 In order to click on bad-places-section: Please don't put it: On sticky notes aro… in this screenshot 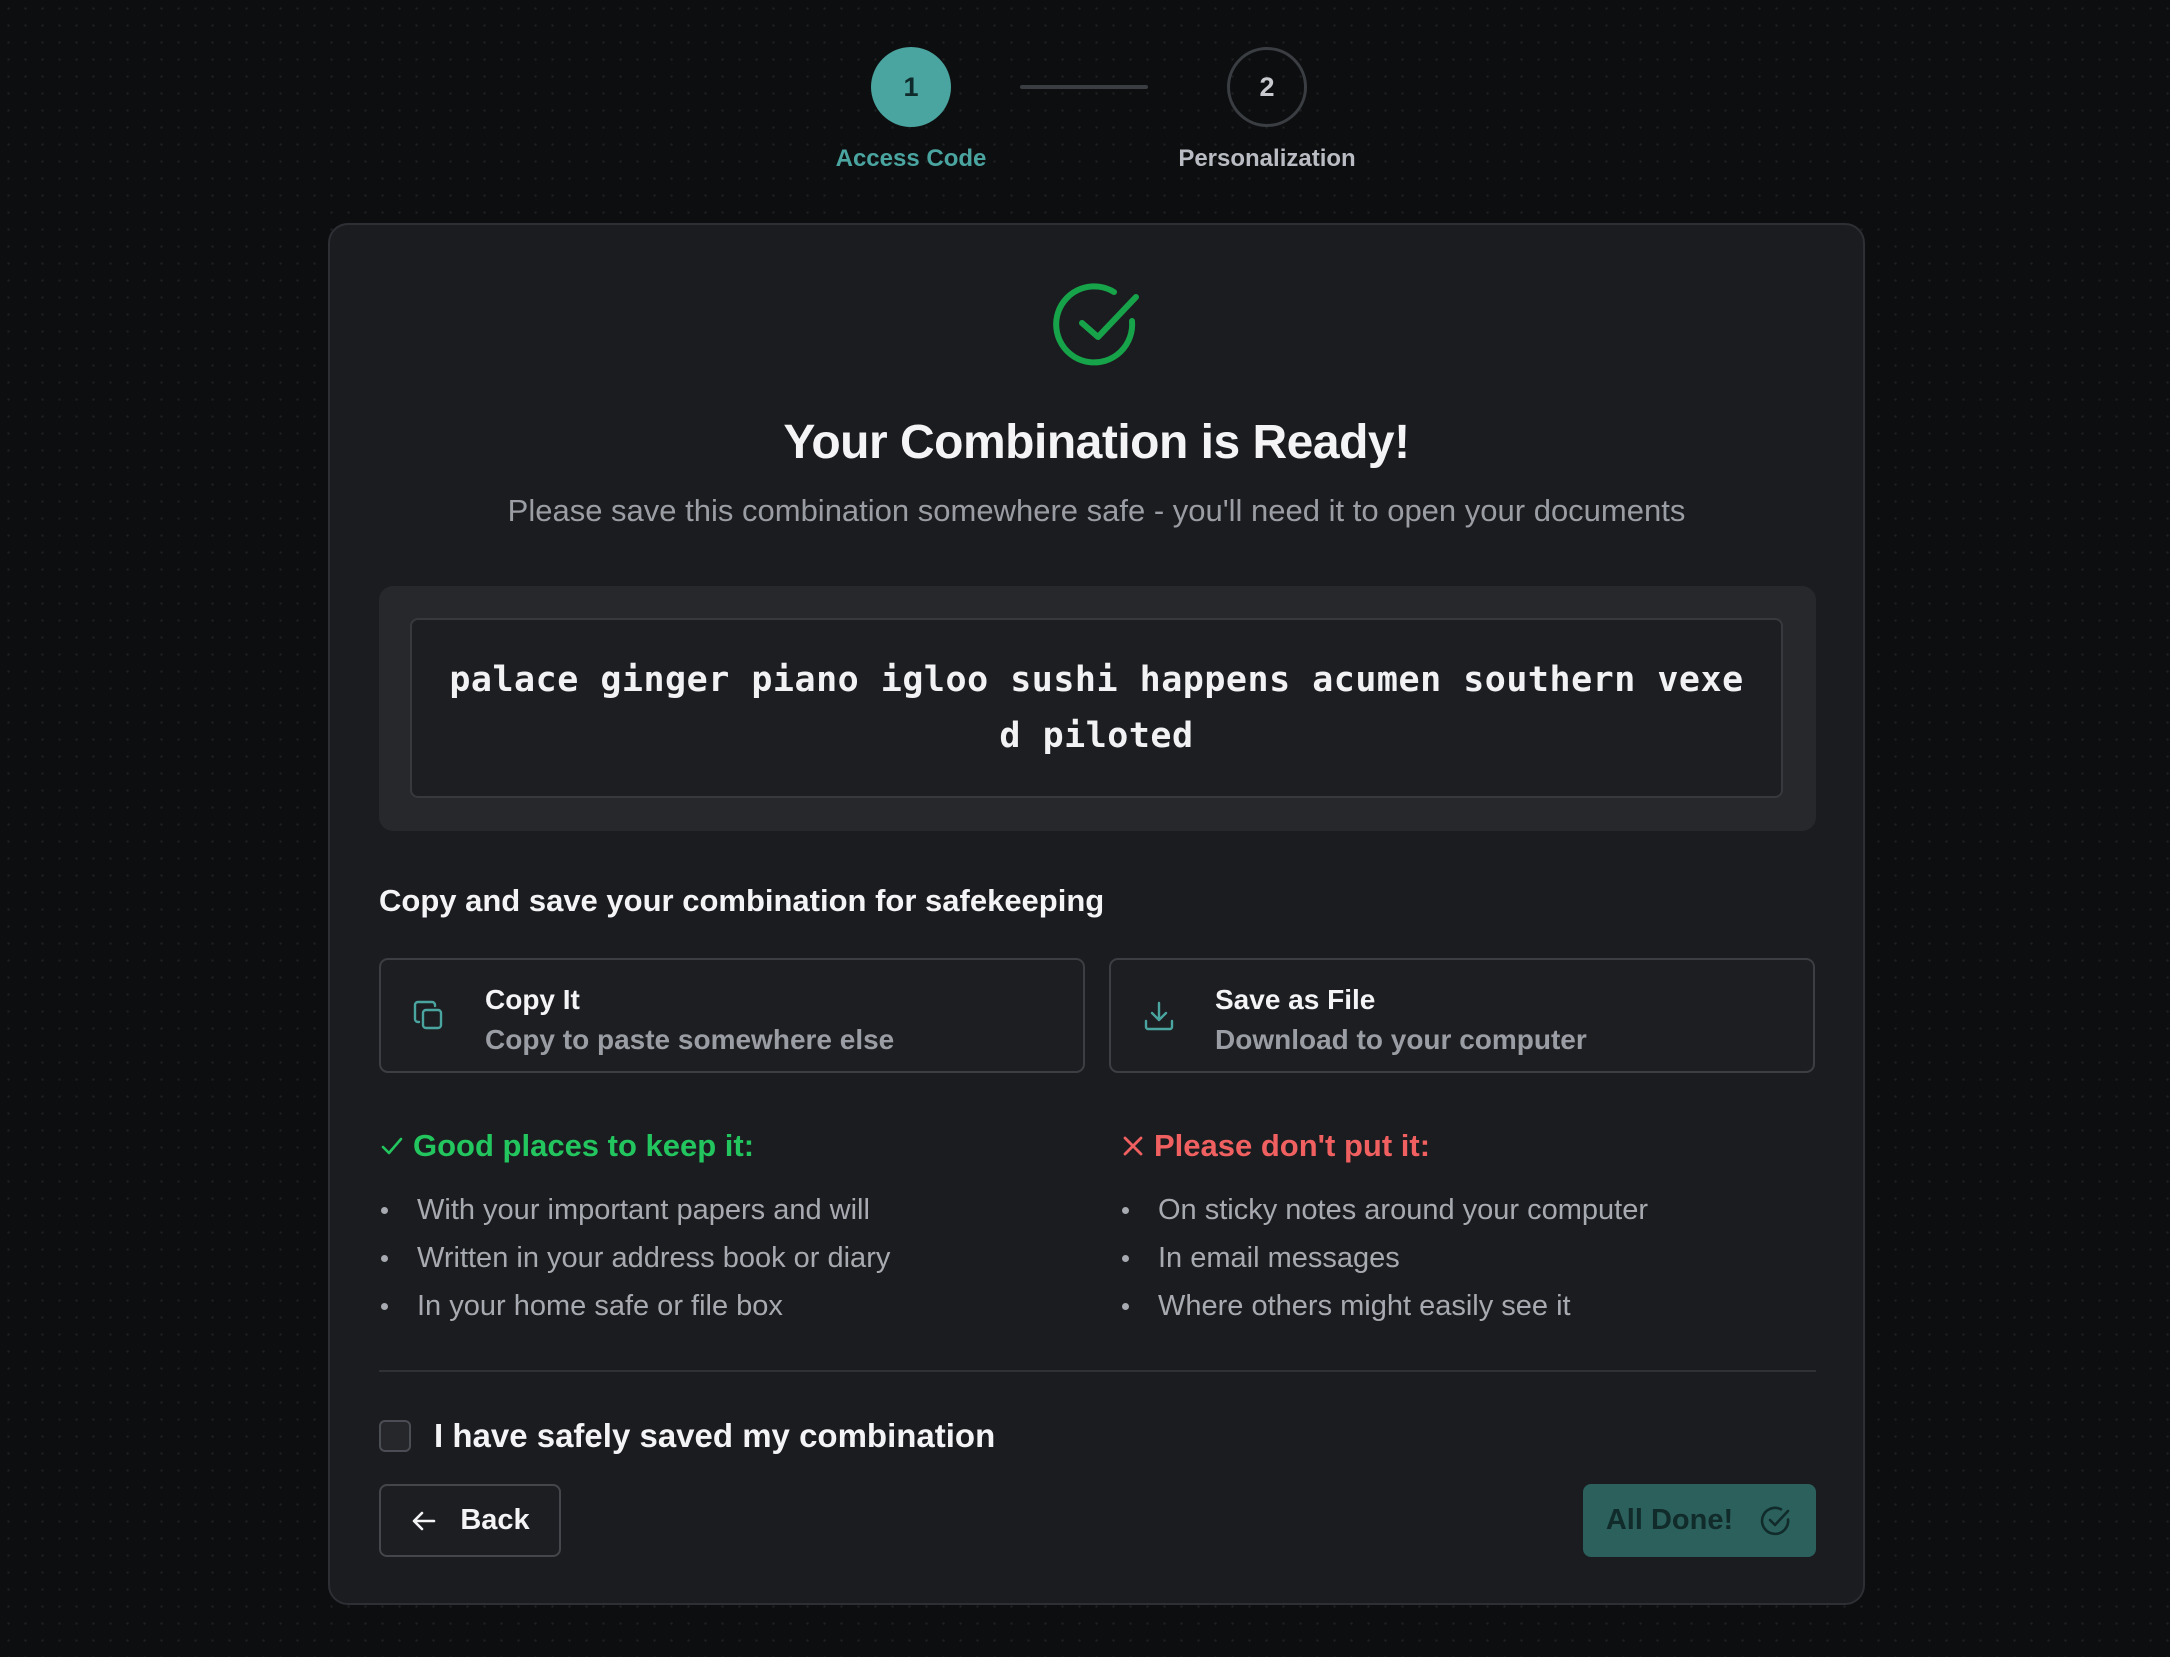, I will do `click(1460, 1229)`.